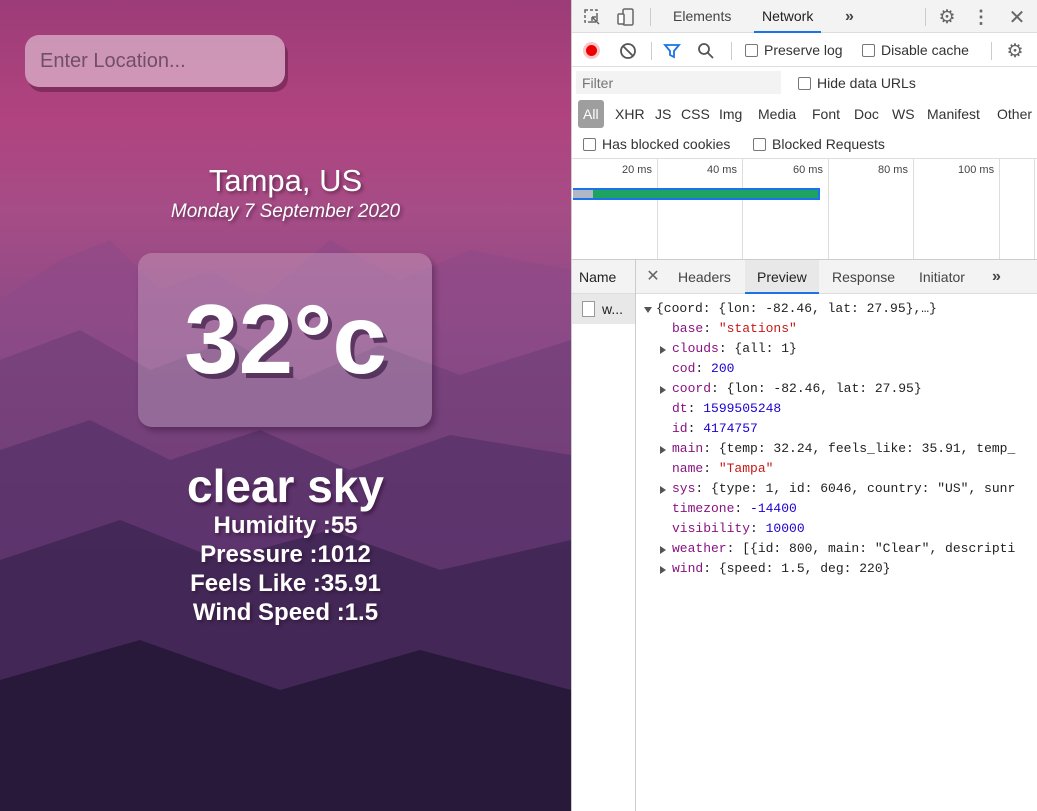  What do you see at coordinates (663, 114) in the screenshot?
I see `type-filter-js: JS` at bounding box center [663, 114].